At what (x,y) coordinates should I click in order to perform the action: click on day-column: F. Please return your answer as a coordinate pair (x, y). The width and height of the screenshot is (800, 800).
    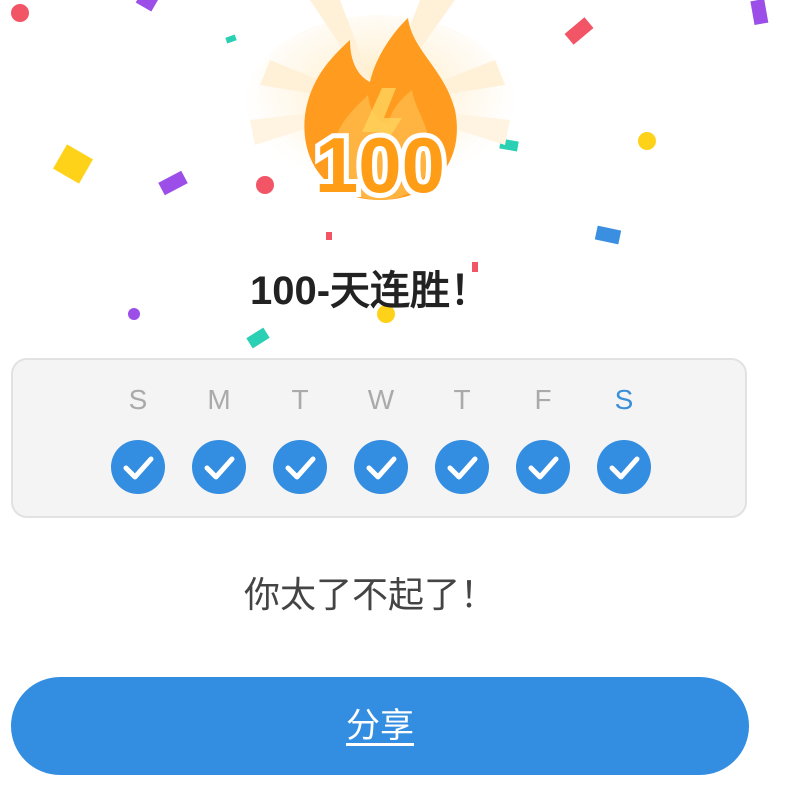
    Looking at the image, I should click on (543, 440).